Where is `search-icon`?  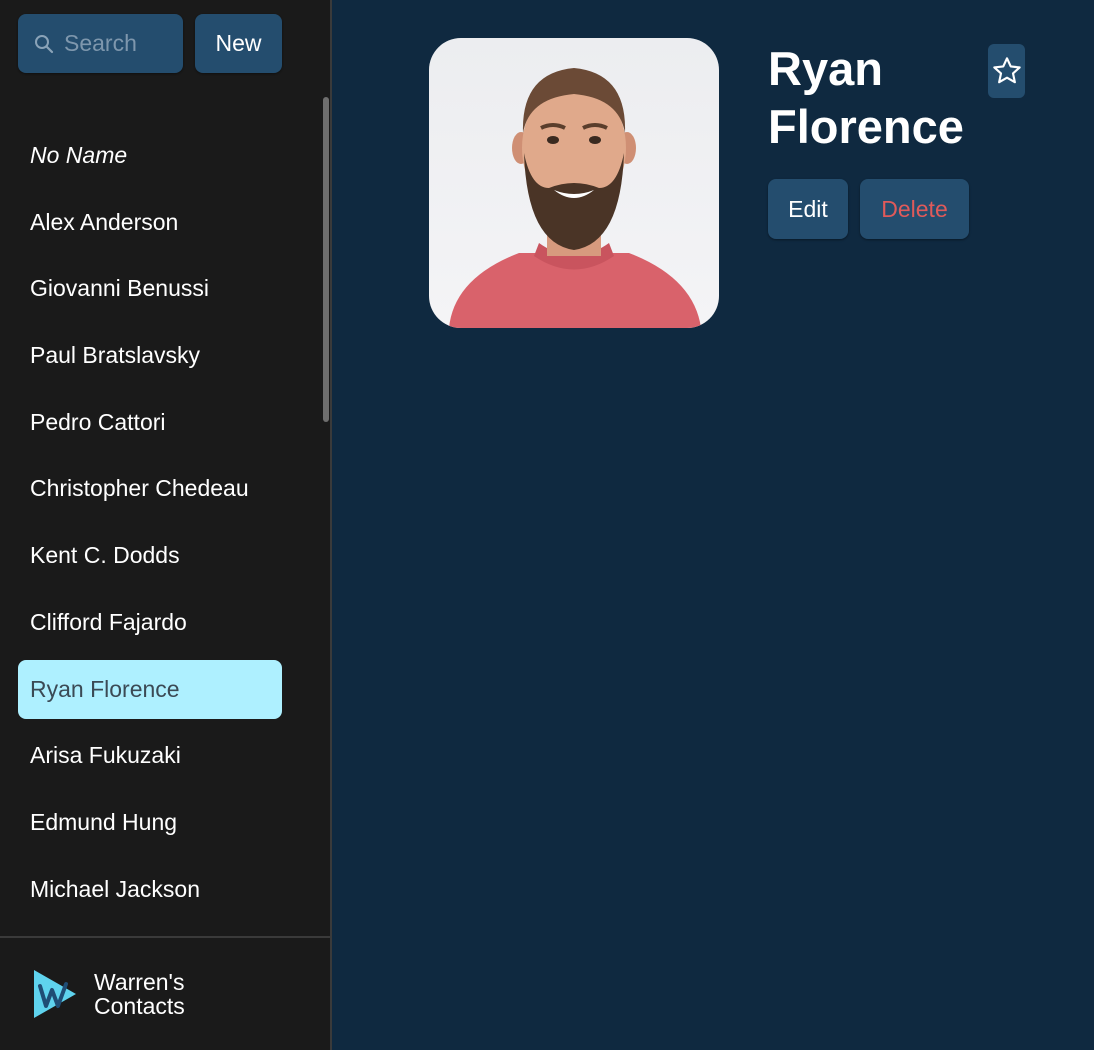 search-icon is located at coordinates (44, 43).